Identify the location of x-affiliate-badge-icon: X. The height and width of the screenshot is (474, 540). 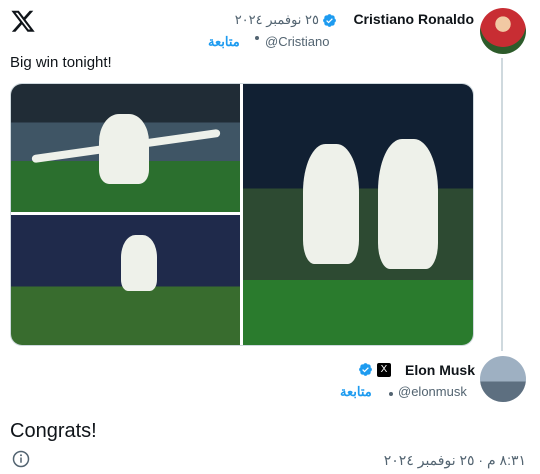
(384, 370).